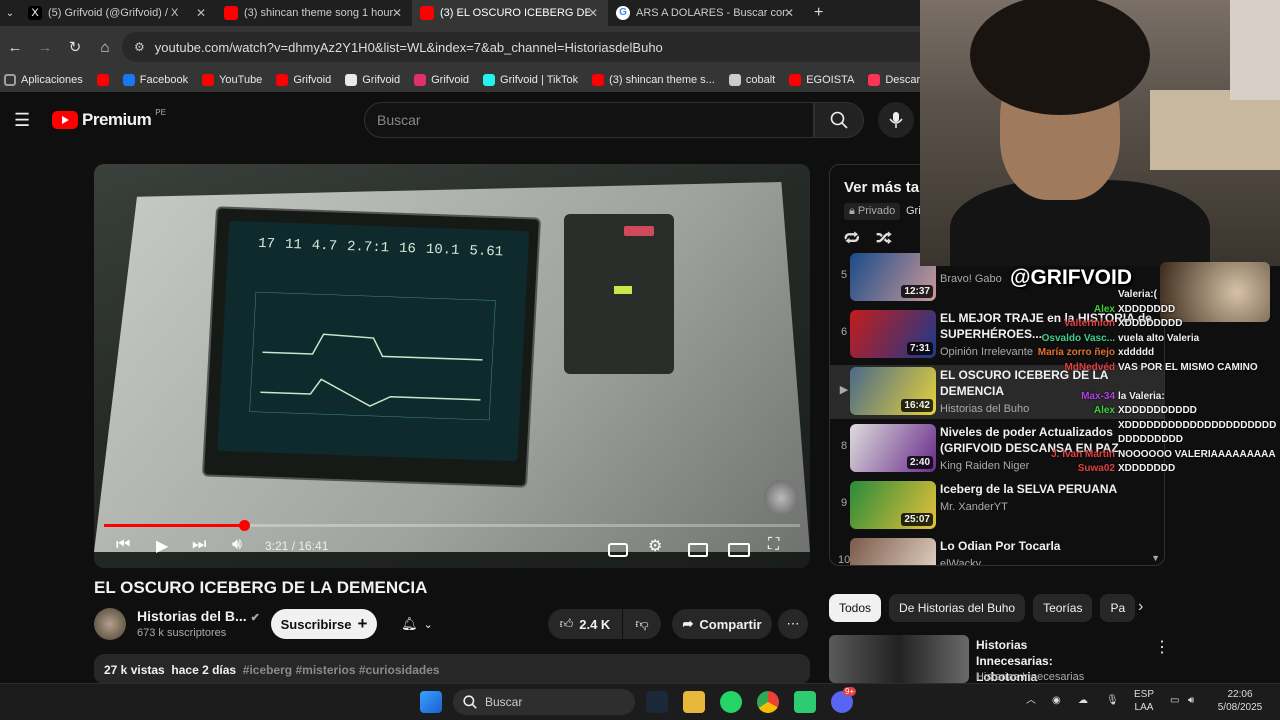 This screenshot has height=720, width=1280. Describe the element at coordinates (319, 13) in the screenshot. I see `tab-title: (3) shincan theme song 1 hour` at that location.